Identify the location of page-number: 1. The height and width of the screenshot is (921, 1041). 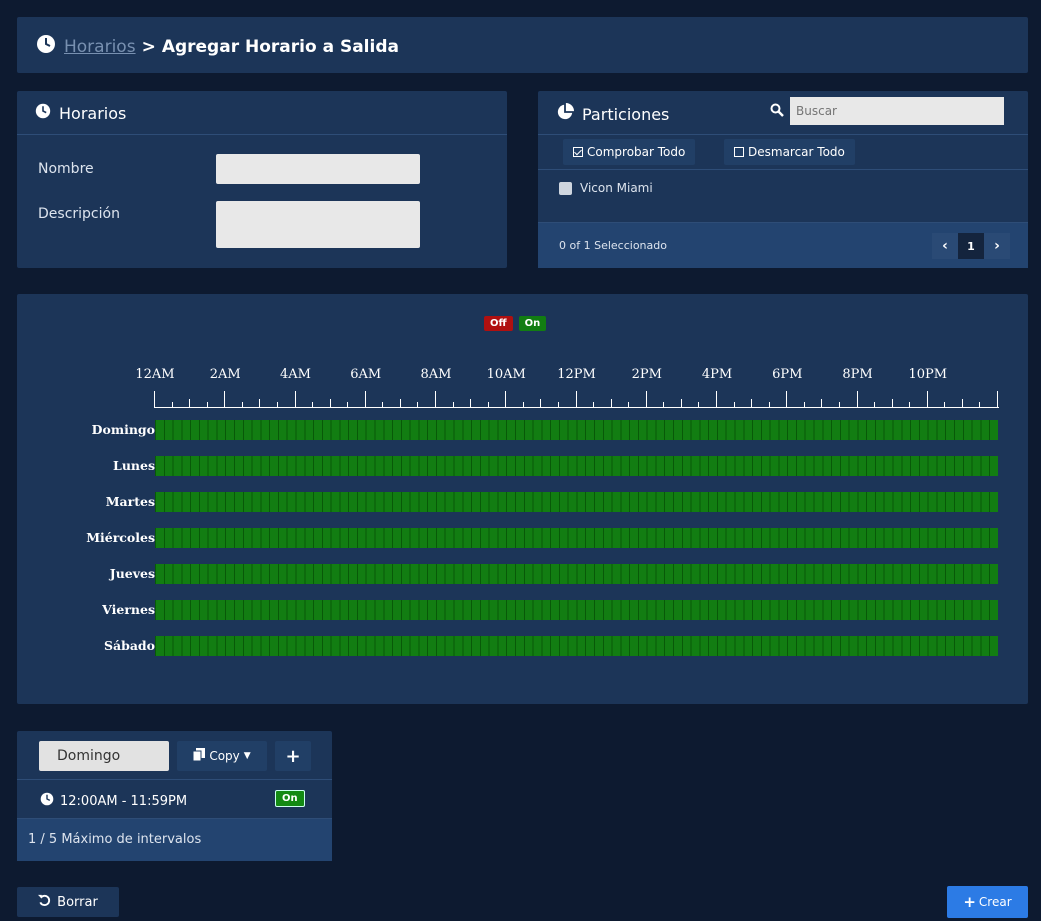
(971, 246).